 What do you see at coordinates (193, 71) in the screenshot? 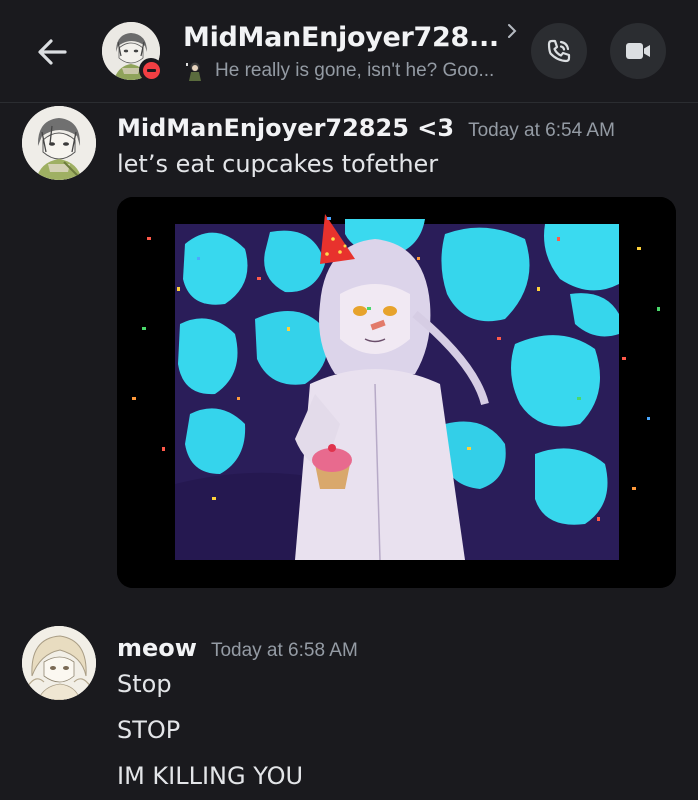
I see `custom-status-emoji` at bounding box center [193, 71].